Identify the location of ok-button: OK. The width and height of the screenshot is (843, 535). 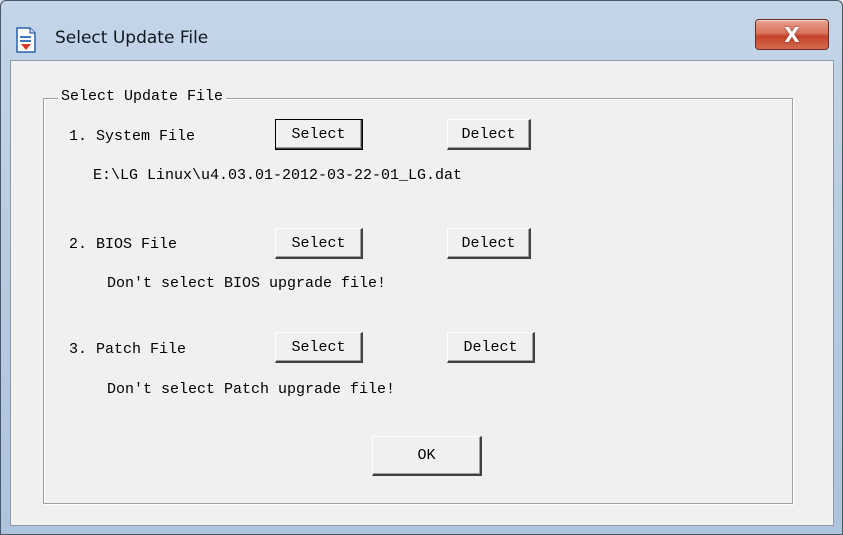
(427, 456).